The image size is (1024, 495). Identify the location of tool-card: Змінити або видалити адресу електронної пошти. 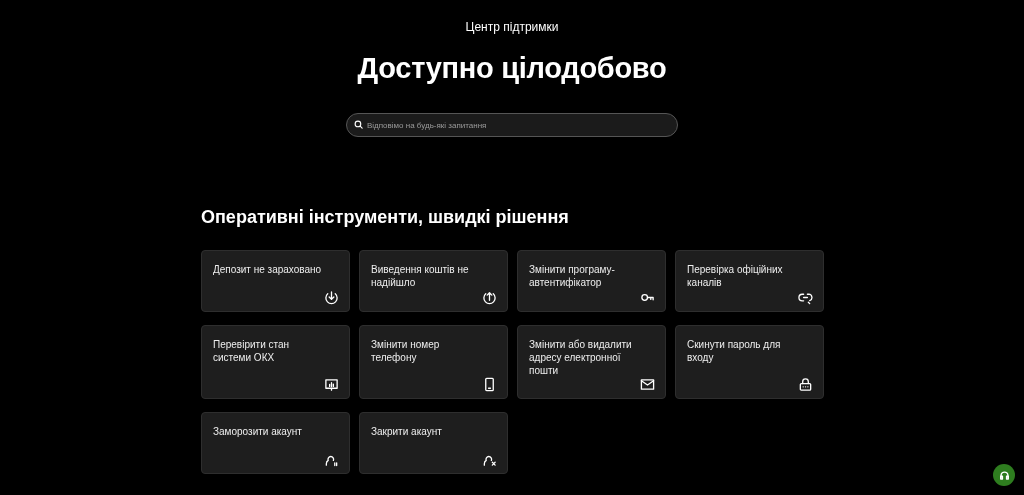
(591, 362).